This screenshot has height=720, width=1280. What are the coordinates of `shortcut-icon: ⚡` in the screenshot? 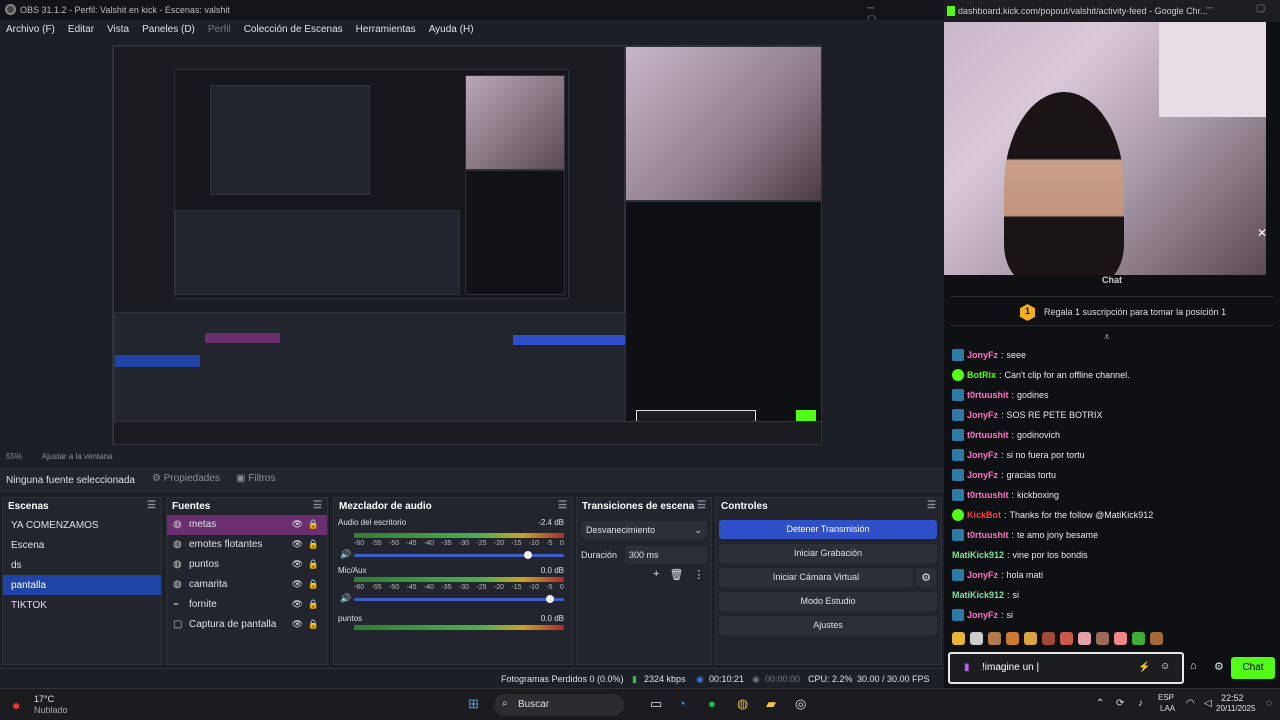 It's located at (1144, 667).